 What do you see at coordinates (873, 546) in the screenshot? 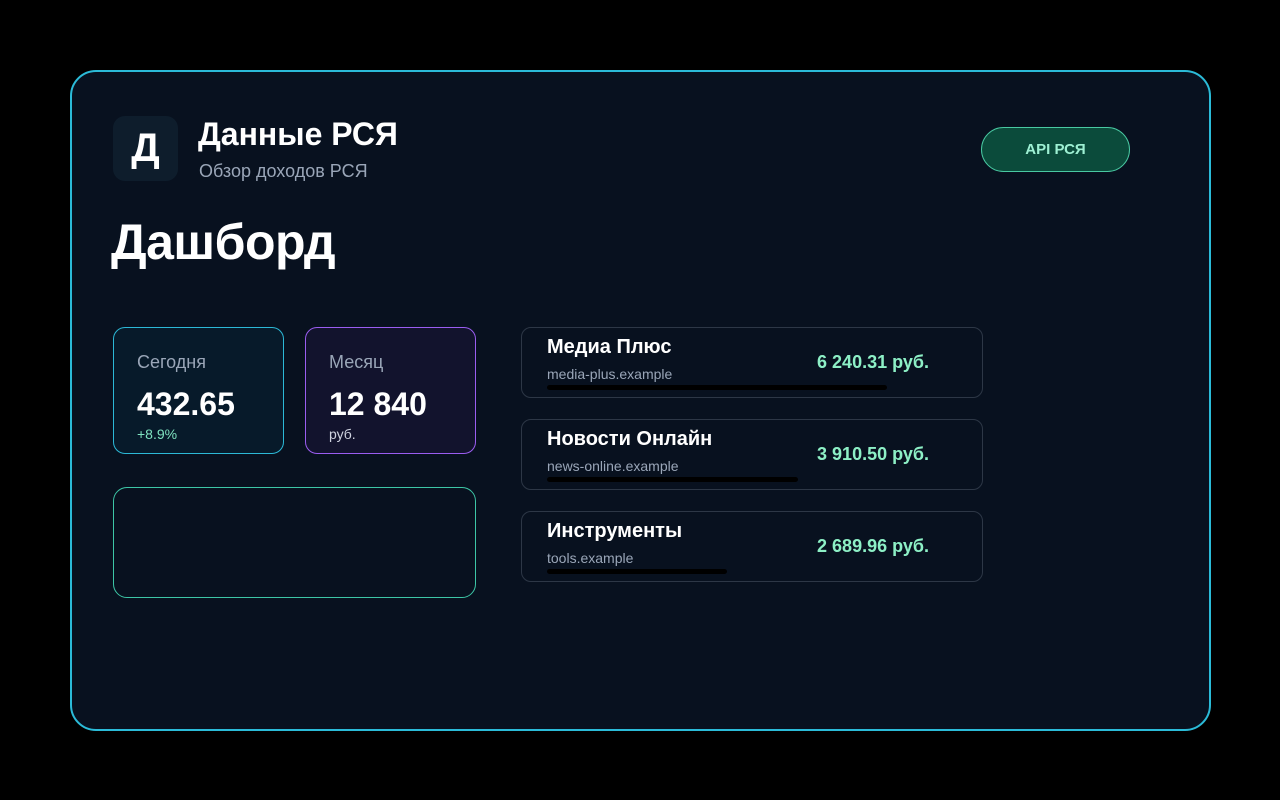
I see `site-amount: 2 689.96 руб.` at bounding box center [873, 546].